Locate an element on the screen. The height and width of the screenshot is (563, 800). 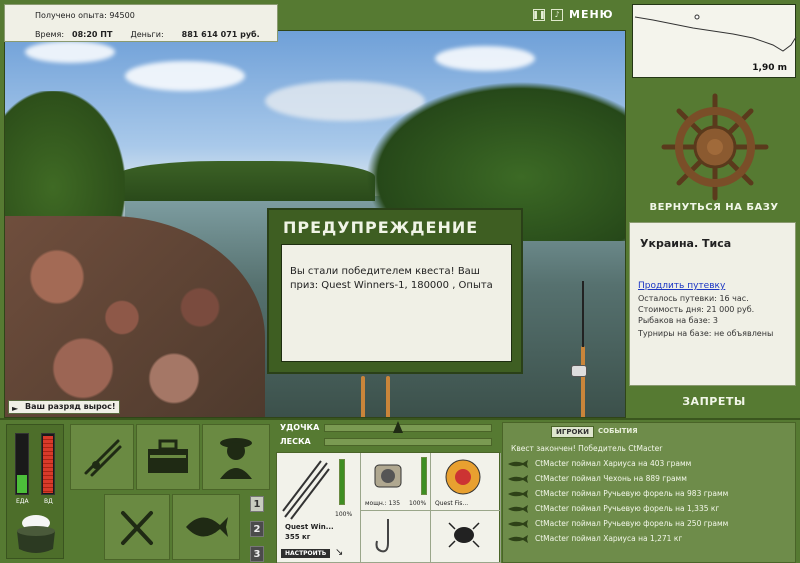
reel-slot: мощн.: 135 100% is located at coordinates (396, 482).